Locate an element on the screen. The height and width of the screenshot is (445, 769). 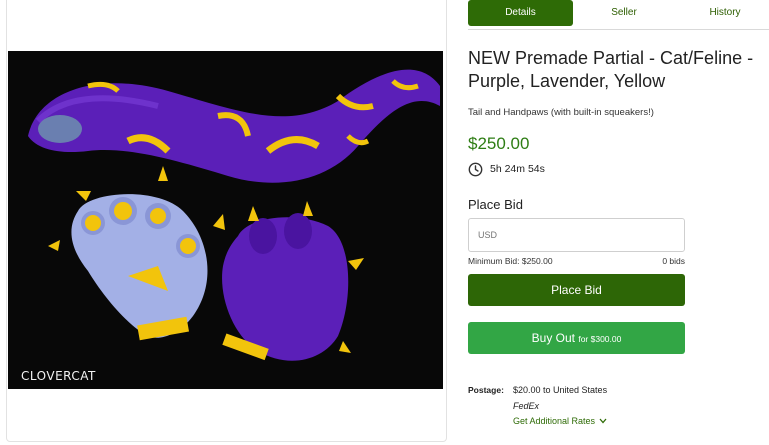
tab-history: History is located at coordinates (725, 13).